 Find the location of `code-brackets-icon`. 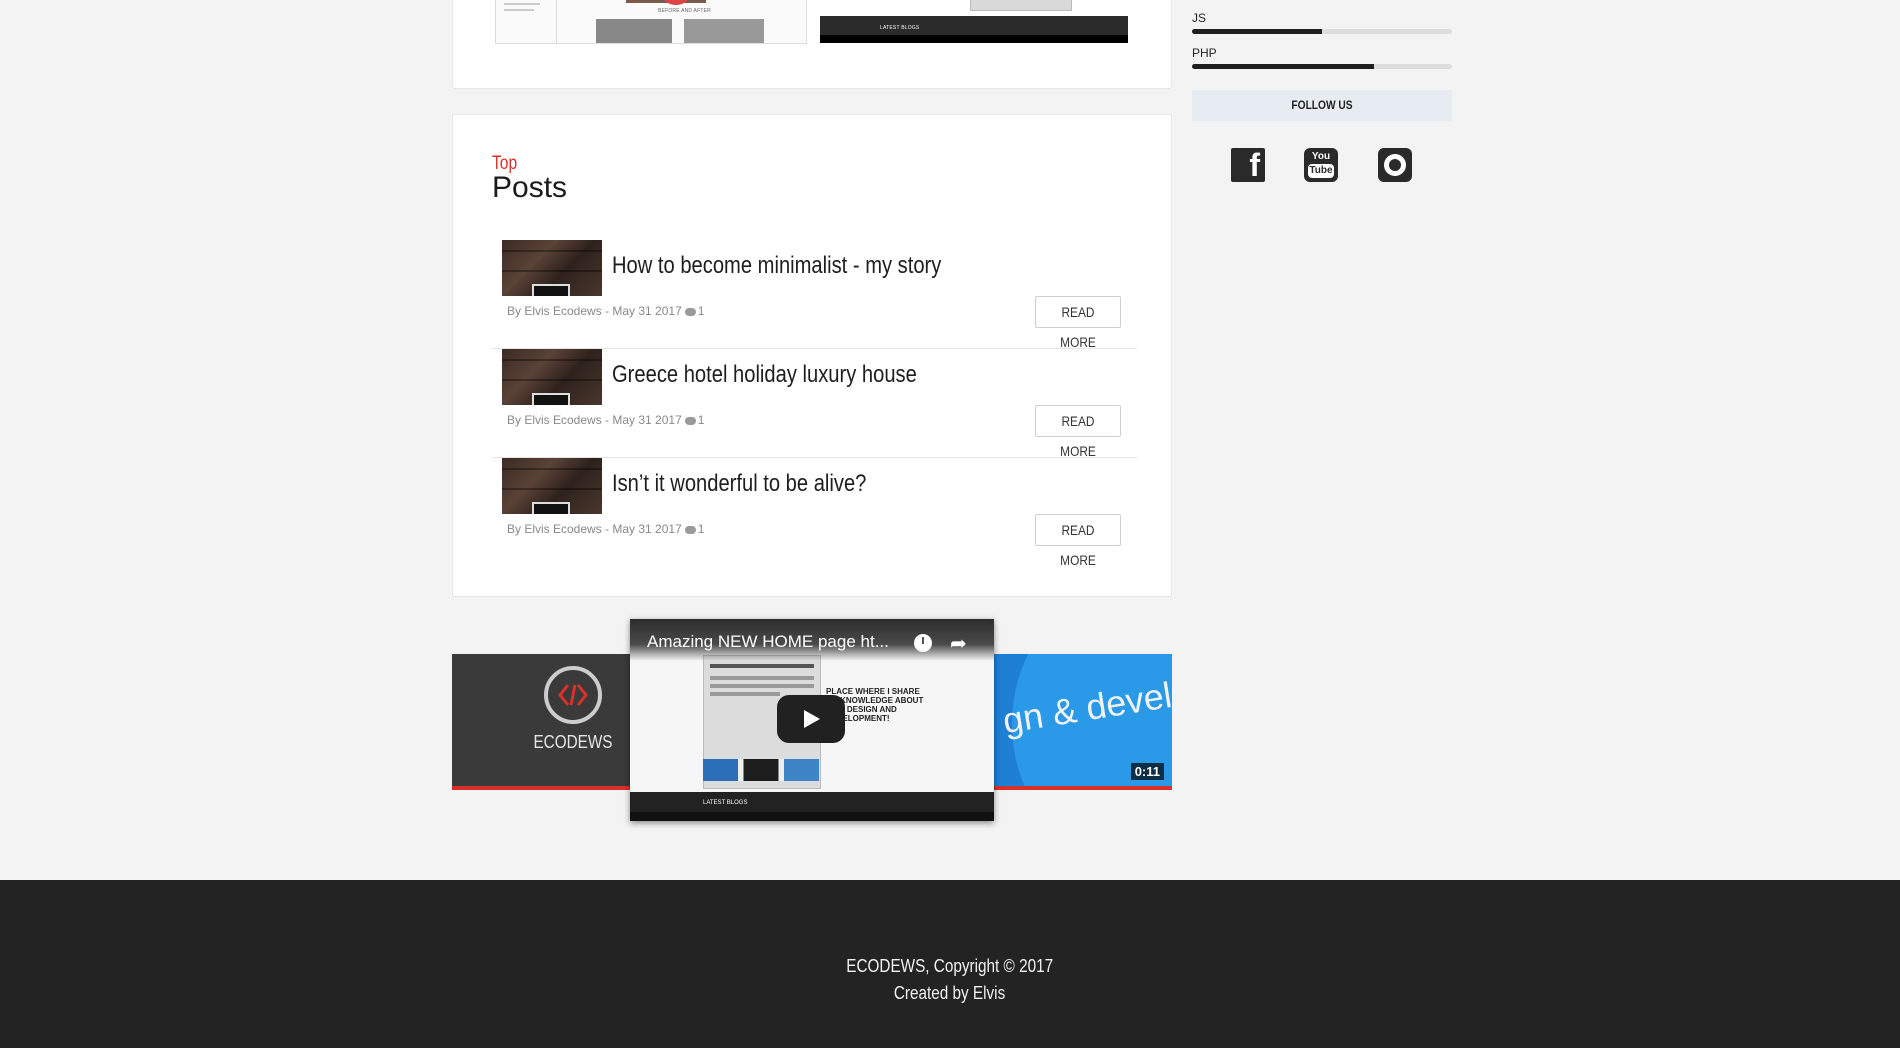

code-brackets-icon is located at coordinates (573, 695).